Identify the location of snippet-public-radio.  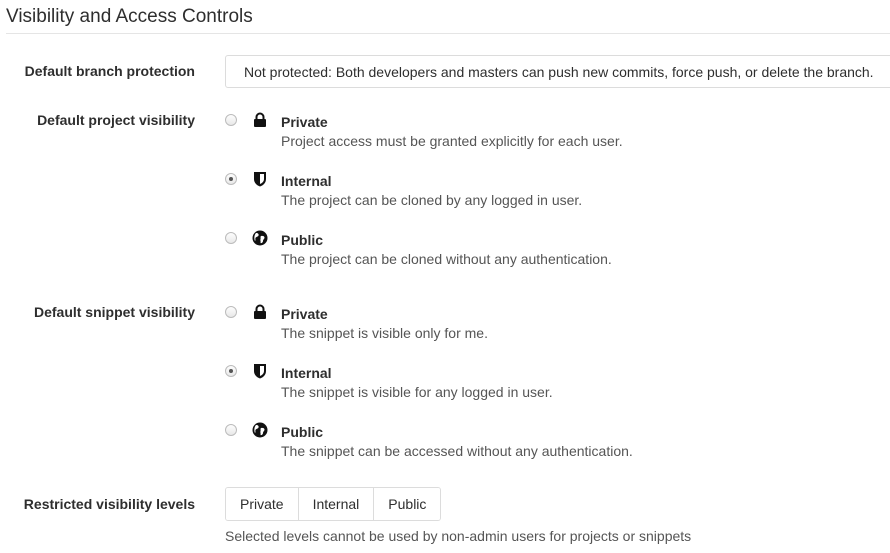
(231, 430).